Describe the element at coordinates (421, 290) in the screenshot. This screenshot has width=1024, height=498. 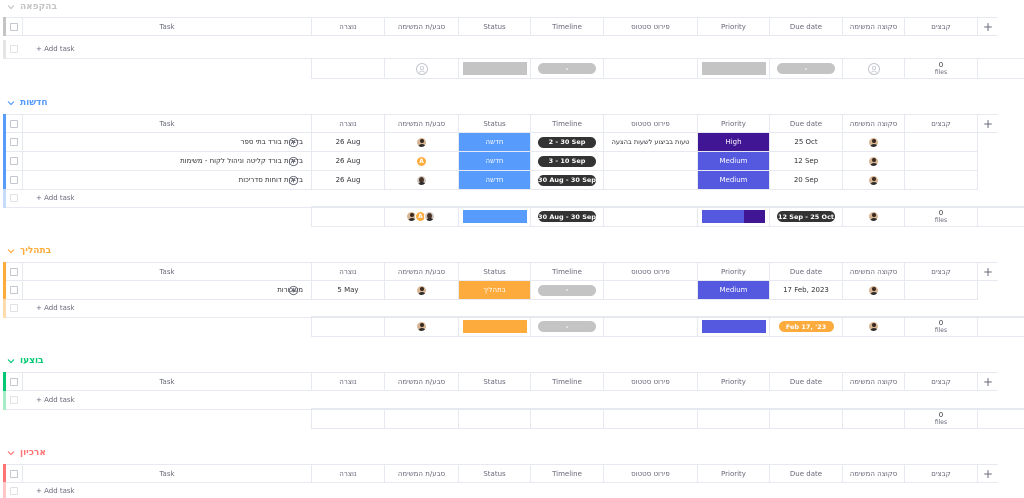
I see `owner-cell` at that location.